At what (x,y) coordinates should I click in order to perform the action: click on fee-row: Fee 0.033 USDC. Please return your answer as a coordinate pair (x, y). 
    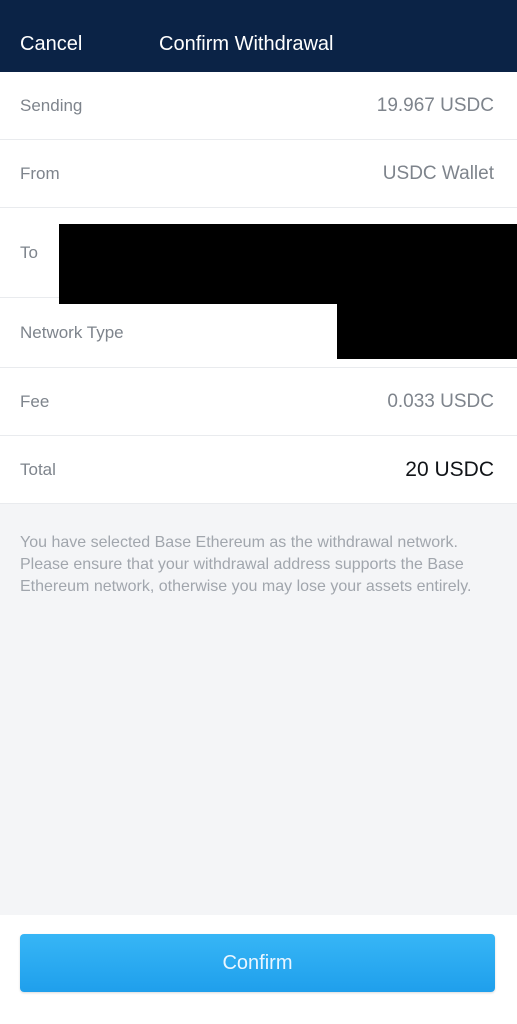
    Looking at the image, I should click on (258, 402).